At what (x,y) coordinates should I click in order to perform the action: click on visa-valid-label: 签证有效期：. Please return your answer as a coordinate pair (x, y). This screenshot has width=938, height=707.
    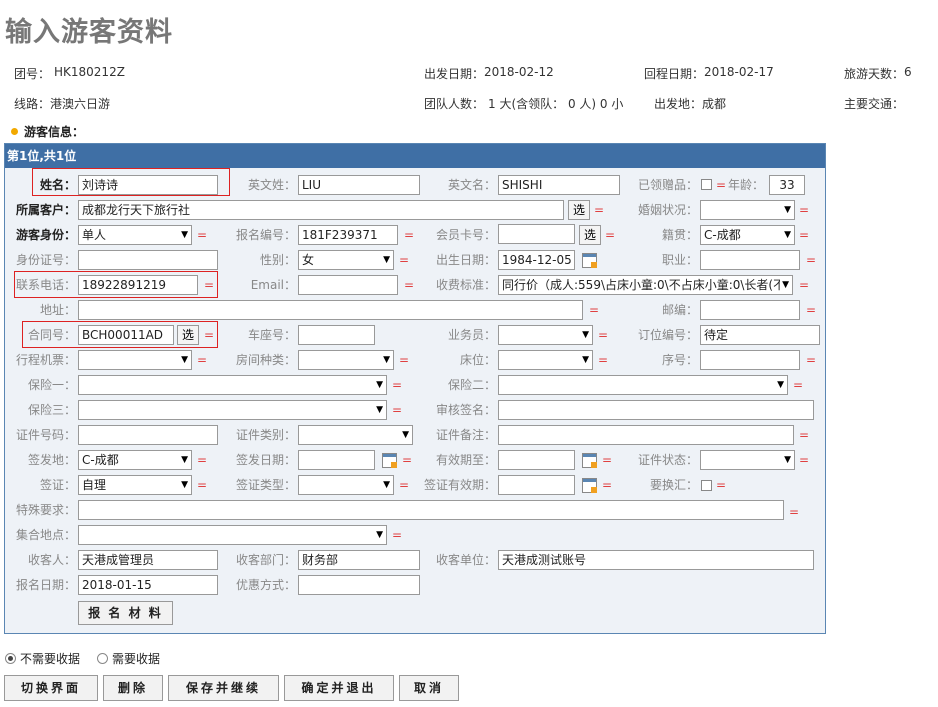
    Looking at the image, I should click on (459, 485).